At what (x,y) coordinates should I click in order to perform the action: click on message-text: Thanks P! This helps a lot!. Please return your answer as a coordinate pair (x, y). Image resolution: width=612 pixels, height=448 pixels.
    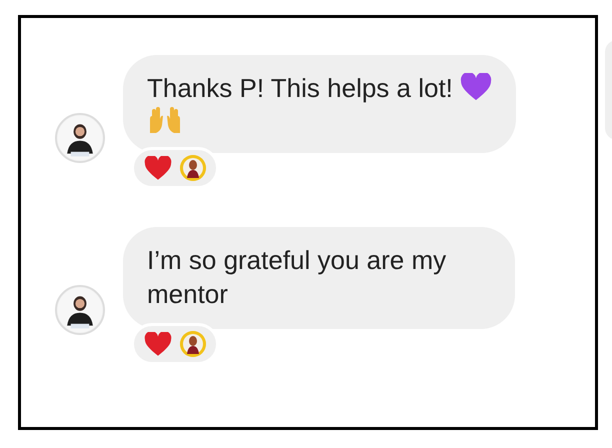
    Looking at the image, I should click on (300, 88).